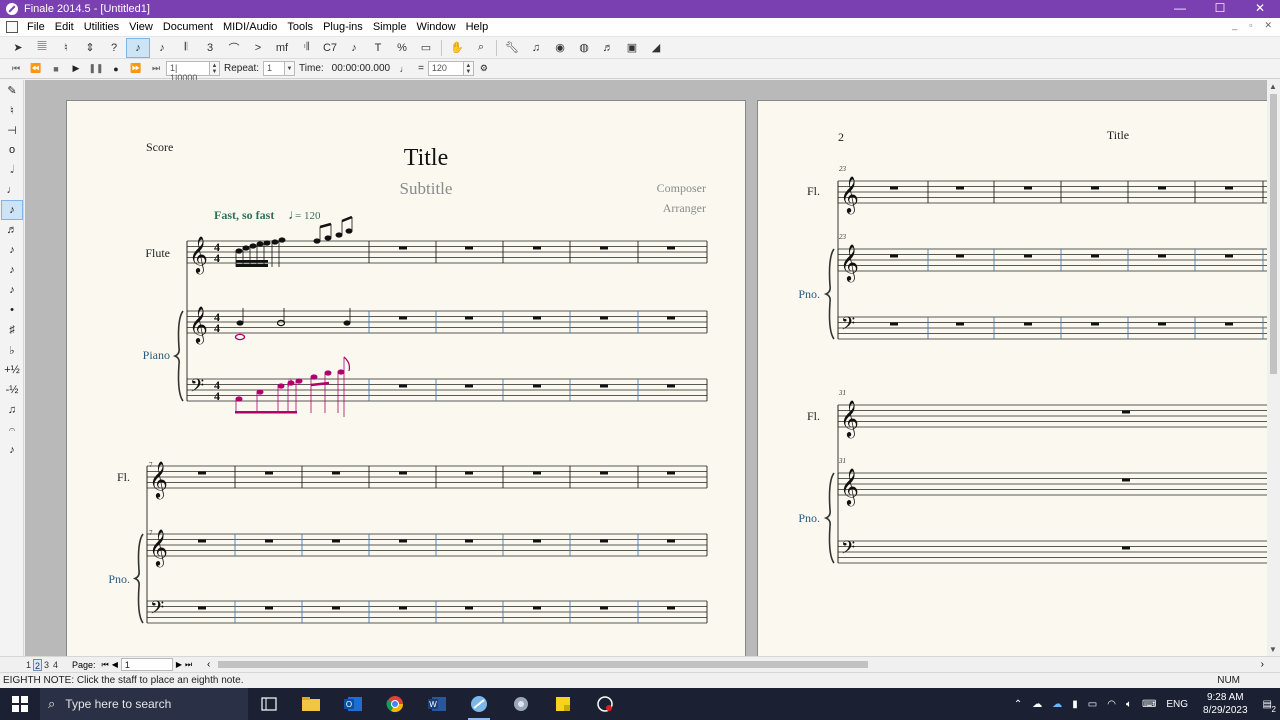 The image size is (1280, 720). What do you see at coordinates (42, 48) in the screenshot?
I see `staff-tool-icon: 𝄚` at bounding box center [42, 48].